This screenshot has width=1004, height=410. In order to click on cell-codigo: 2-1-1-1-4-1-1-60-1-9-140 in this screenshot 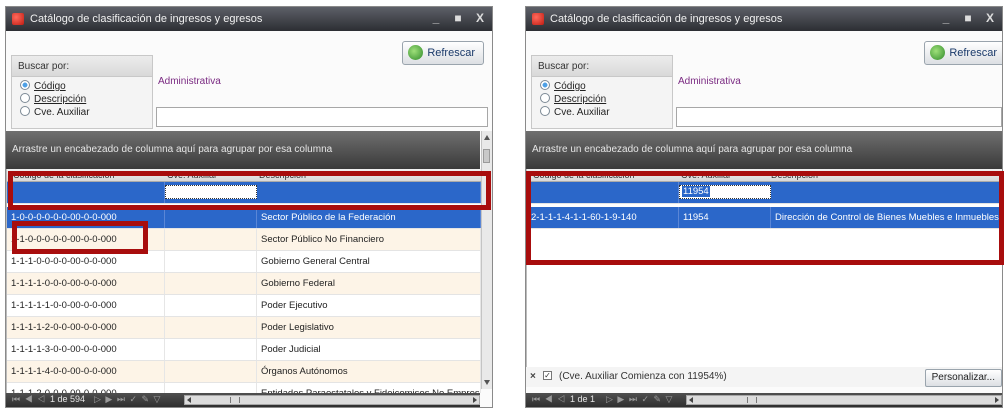, I will do `click(603, 217)`.